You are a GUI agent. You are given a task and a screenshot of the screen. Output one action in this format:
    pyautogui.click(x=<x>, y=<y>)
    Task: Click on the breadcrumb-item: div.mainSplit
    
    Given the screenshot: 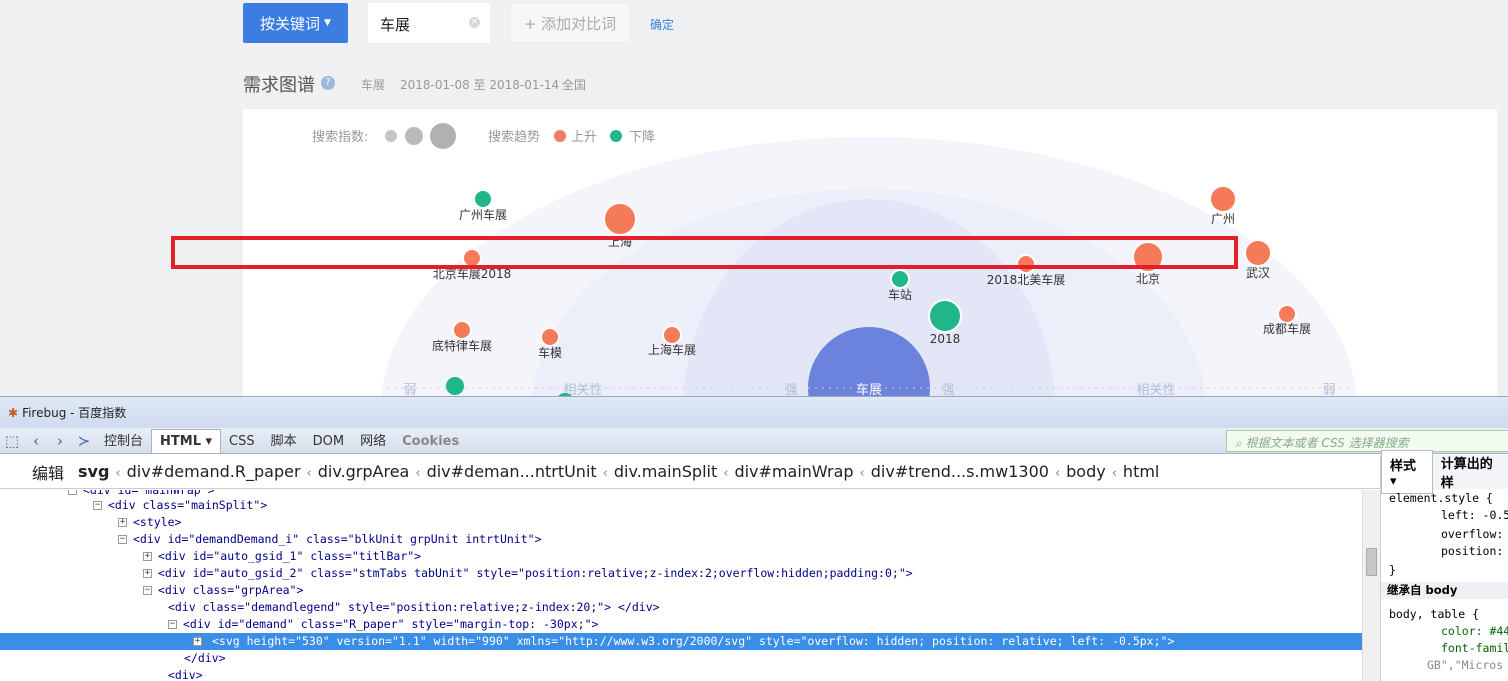 What is the action you would take?
    pyautogui.click(x=665, y=471)
    